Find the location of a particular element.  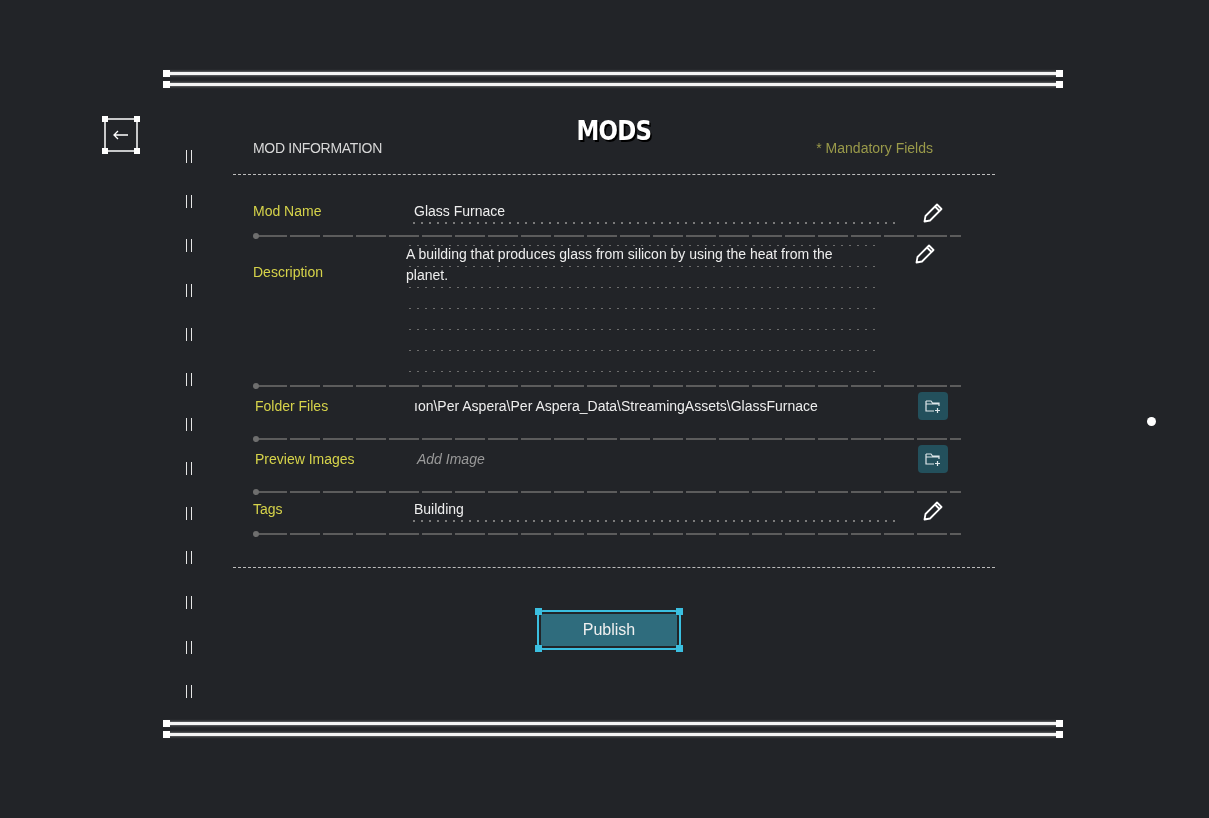

path-value: ıon\Per Aspera\Per Aspera_Data\StreamingAssets\GlassFurnace is located at coordinates (616, 406).